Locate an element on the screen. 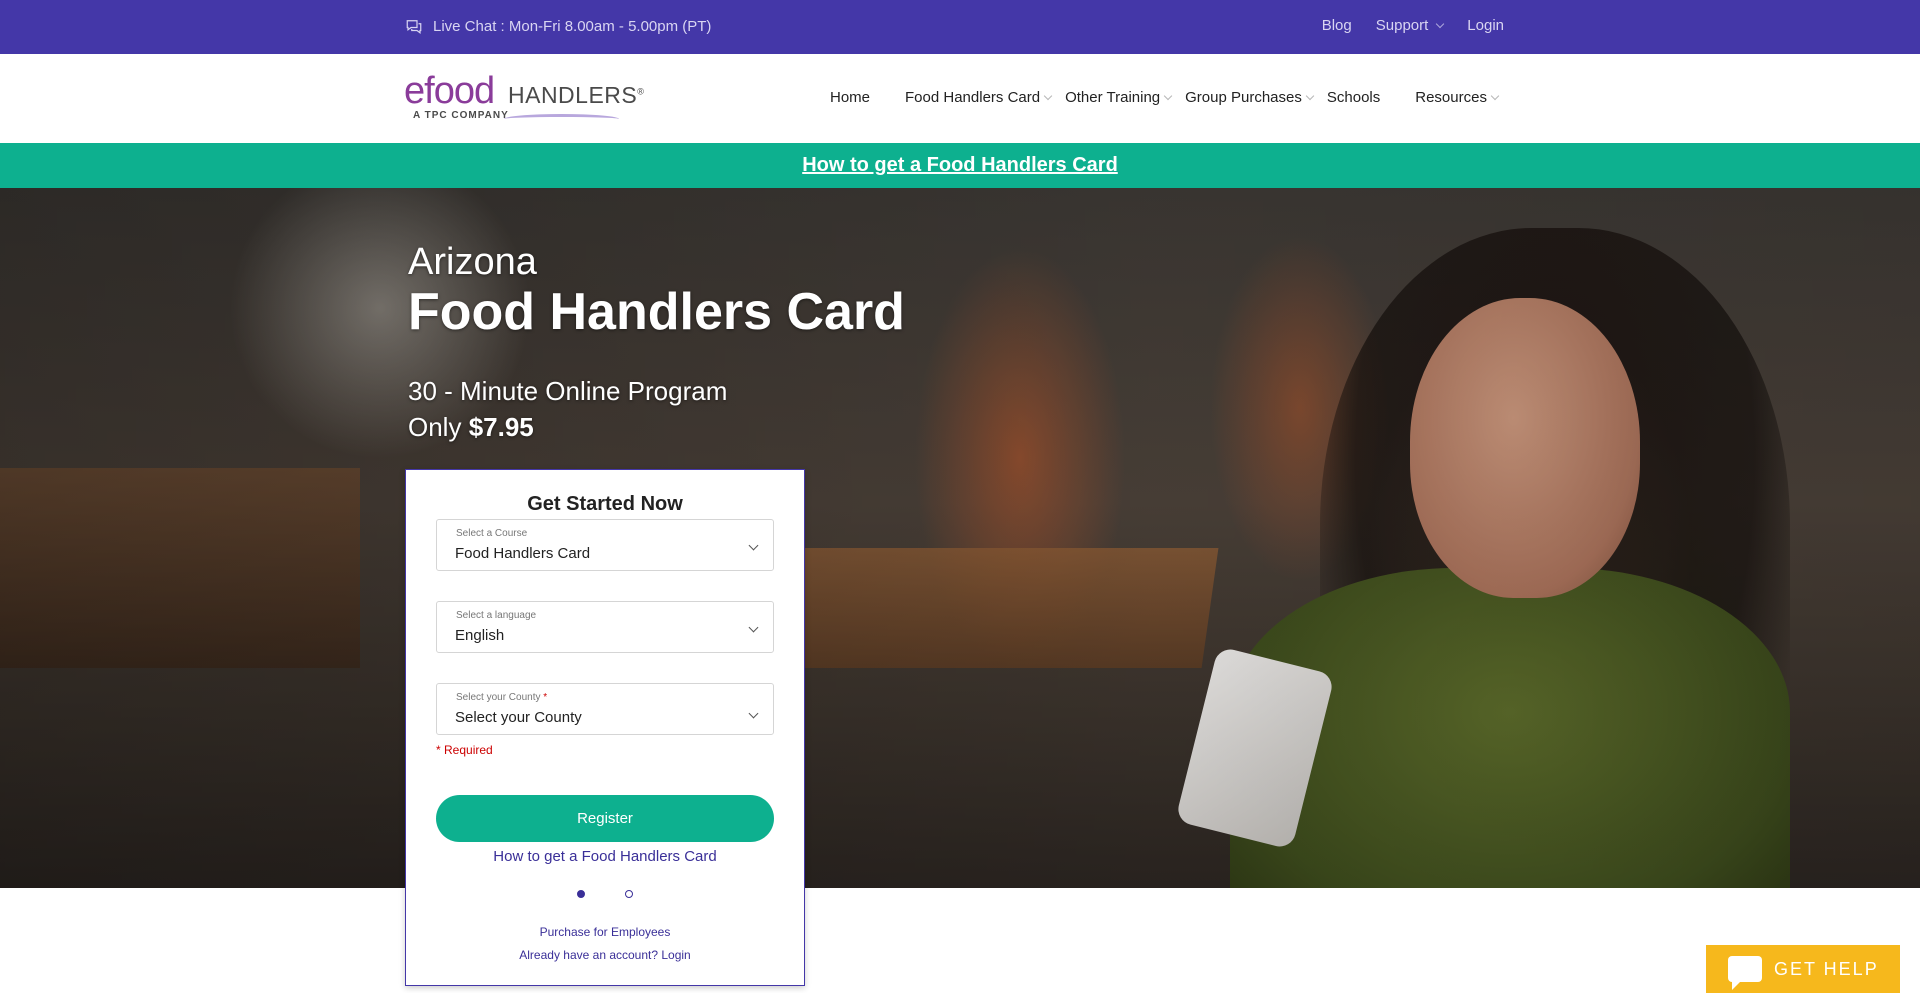 This screenshot has height=993, width=1920. logo-efood: efood is located at coordinates (449, 91).